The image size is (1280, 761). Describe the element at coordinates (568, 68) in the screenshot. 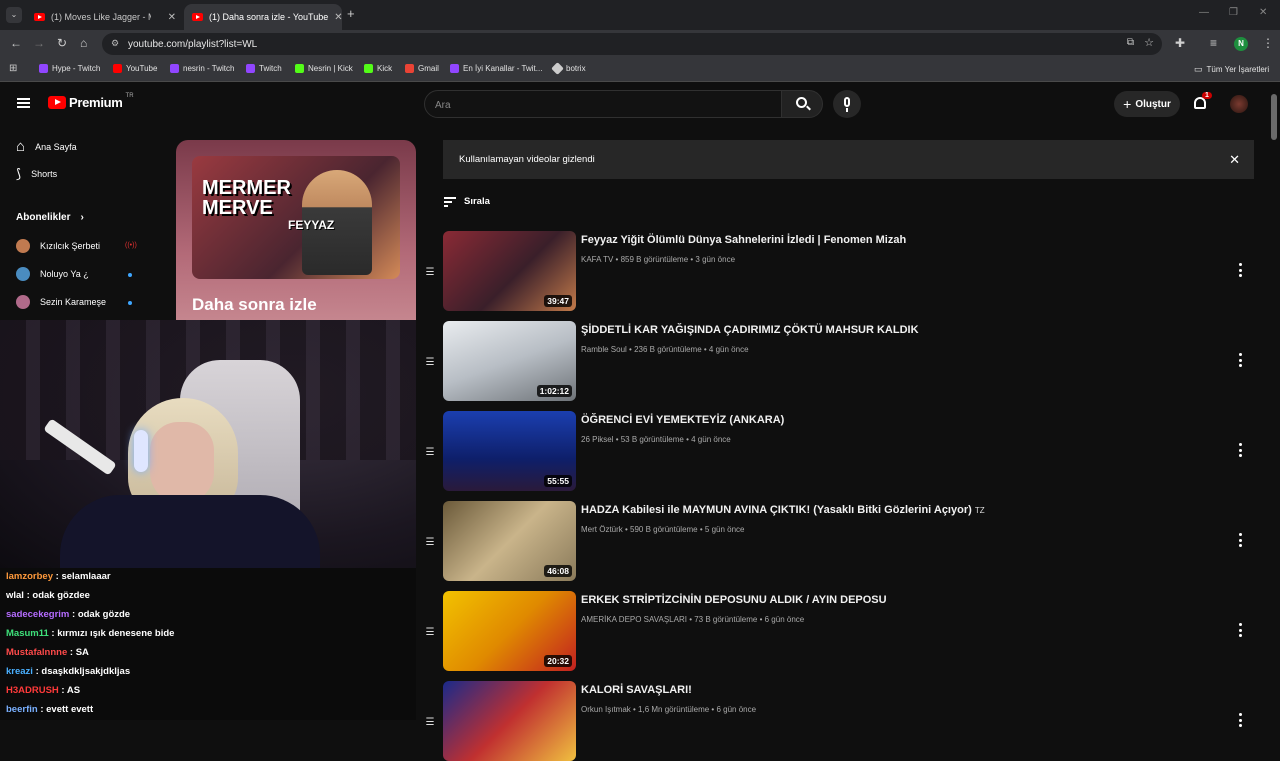

I see `bookmark-botrix: botrix` at that location.